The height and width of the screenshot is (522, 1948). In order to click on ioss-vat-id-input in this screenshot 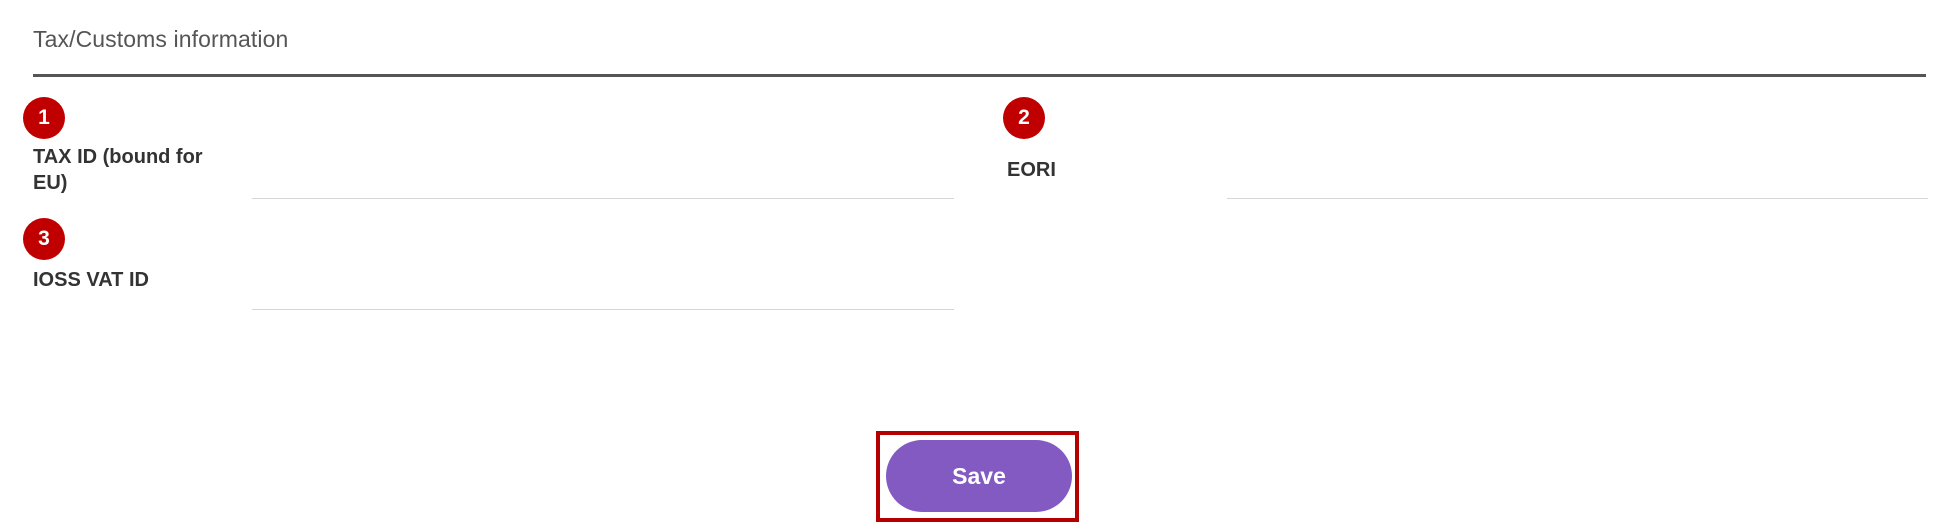, I will do `click(603, 291)`.